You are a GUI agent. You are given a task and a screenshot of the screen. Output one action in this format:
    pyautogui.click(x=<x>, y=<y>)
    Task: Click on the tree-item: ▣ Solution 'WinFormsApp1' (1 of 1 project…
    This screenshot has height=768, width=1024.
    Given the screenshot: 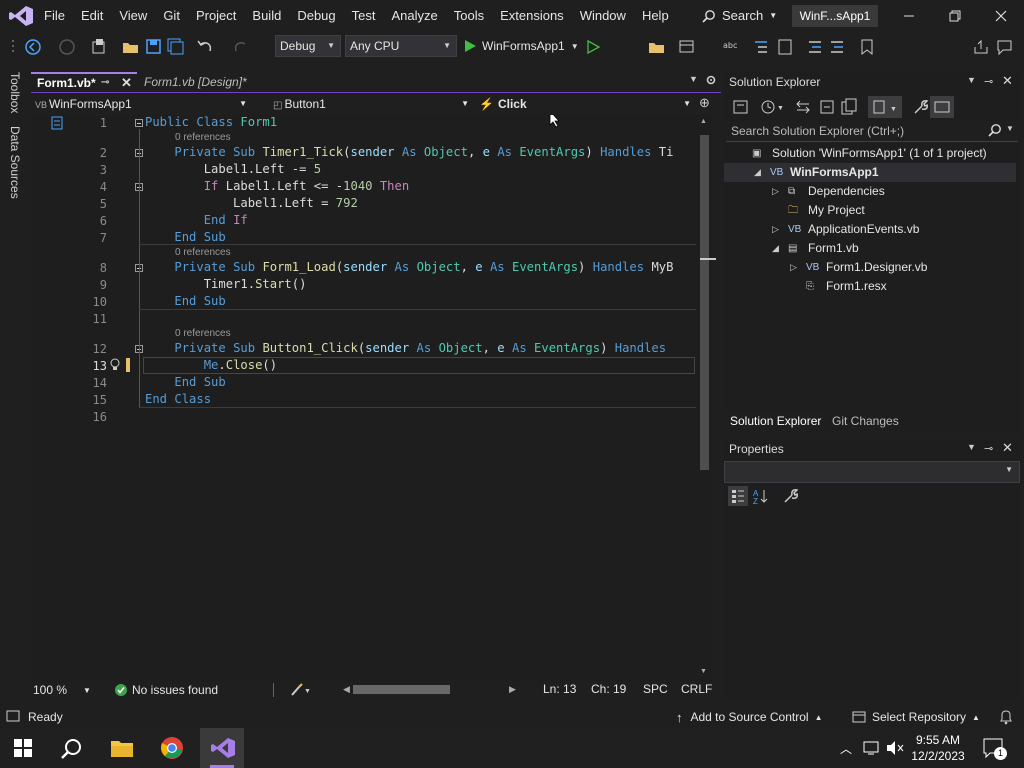 What is the action you would take?
    pyautogui.click(x=870, y=153)
    